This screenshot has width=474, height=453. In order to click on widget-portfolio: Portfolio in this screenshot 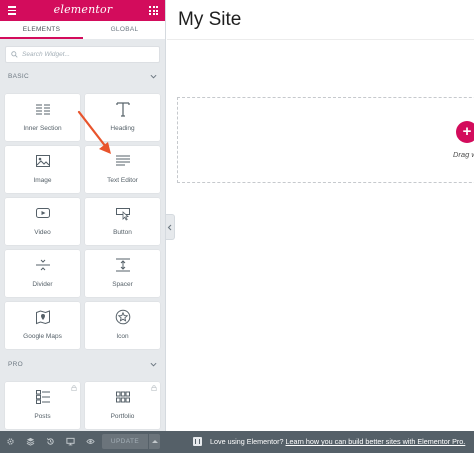, I will do `click(122, 405)`.